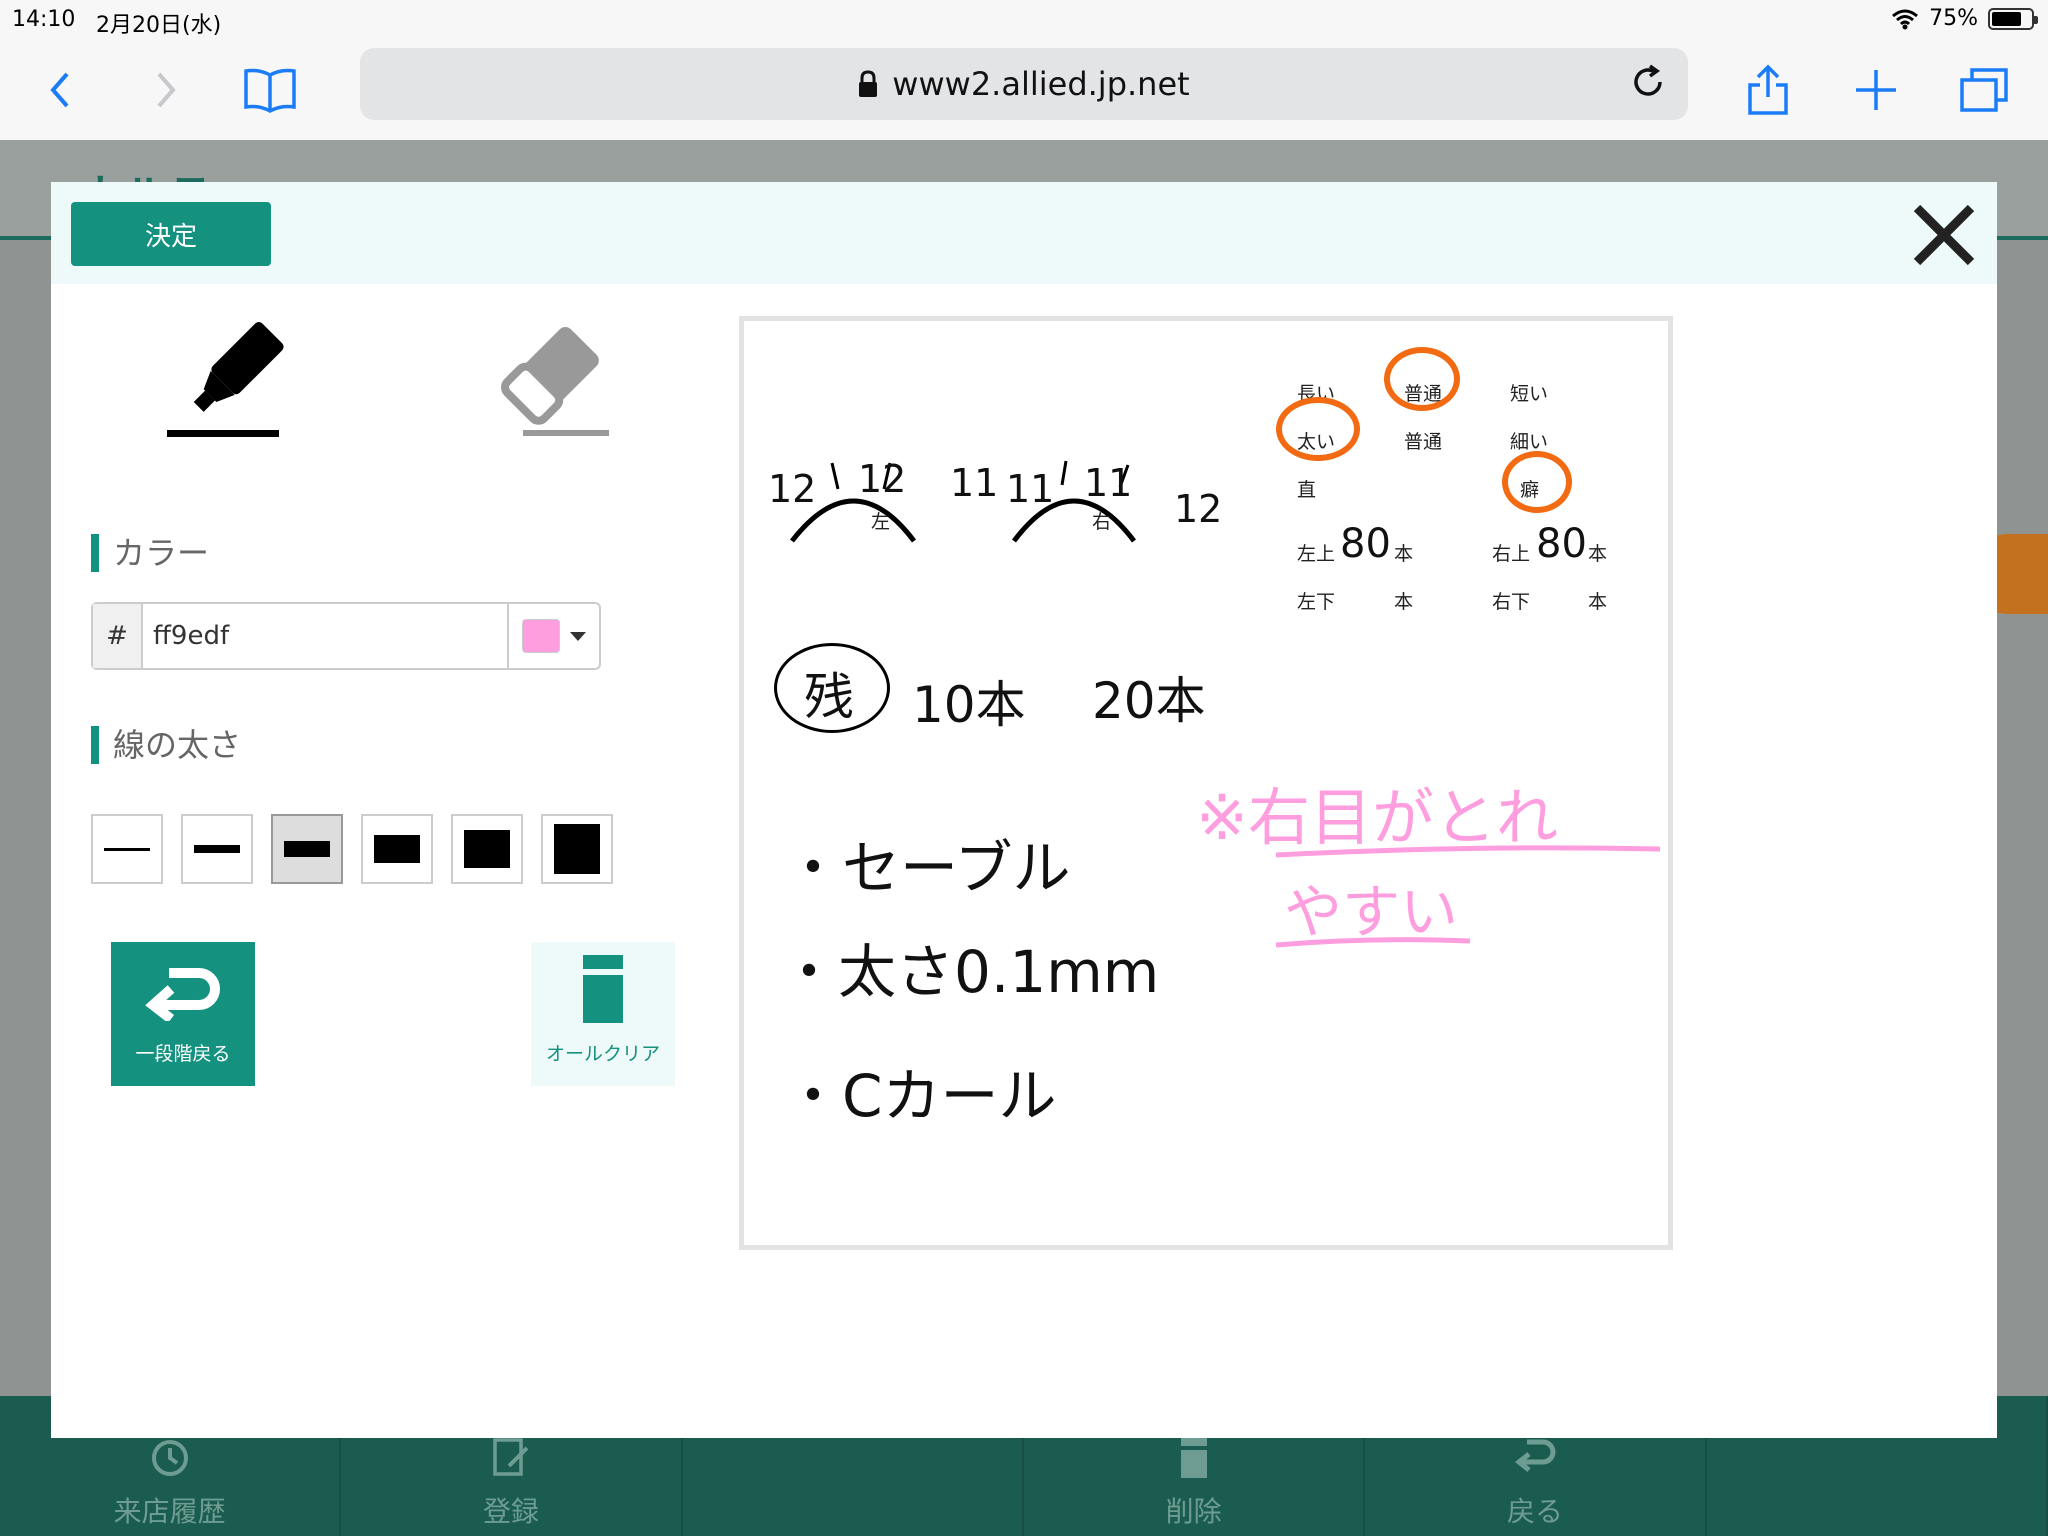 The height and width of the screenshot is (1536, 2048). What do you see at coordinates (868, 83) in the screenshot?
I see `lock-icon` at bounding box center [868, 83].